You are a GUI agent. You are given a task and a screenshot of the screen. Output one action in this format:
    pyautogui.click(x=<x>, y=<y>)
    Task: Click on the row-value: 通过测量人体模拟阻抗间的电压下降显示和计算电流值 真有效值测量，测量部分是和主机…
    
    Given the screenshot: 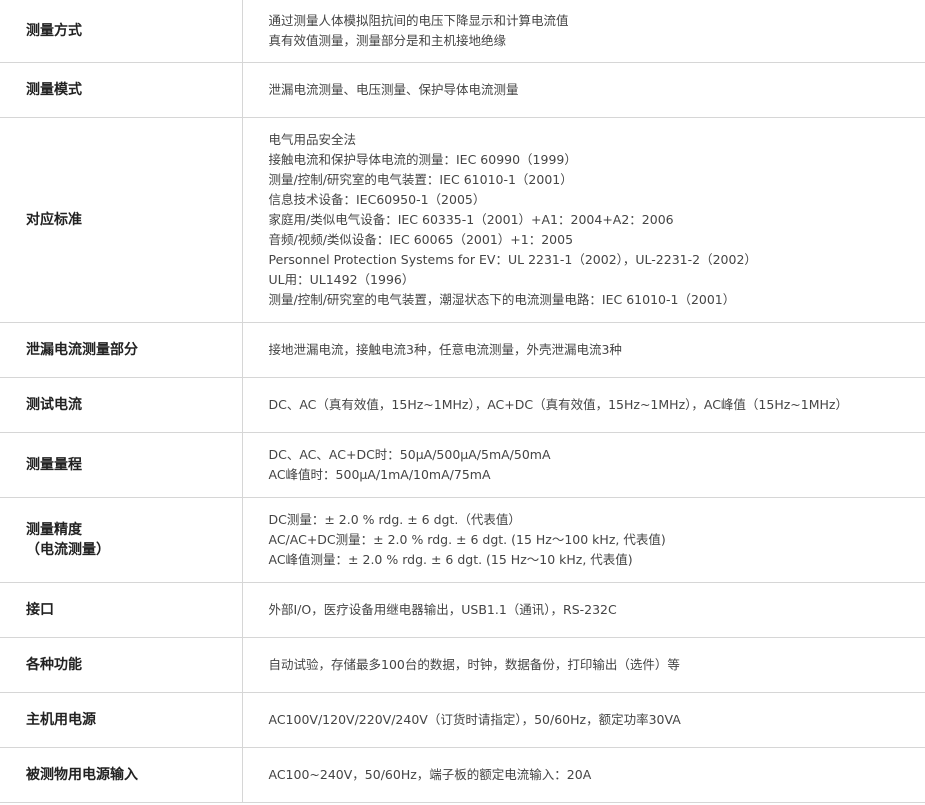 What is the action you would take?
    pyautogui.click(x=583, y=31)
    